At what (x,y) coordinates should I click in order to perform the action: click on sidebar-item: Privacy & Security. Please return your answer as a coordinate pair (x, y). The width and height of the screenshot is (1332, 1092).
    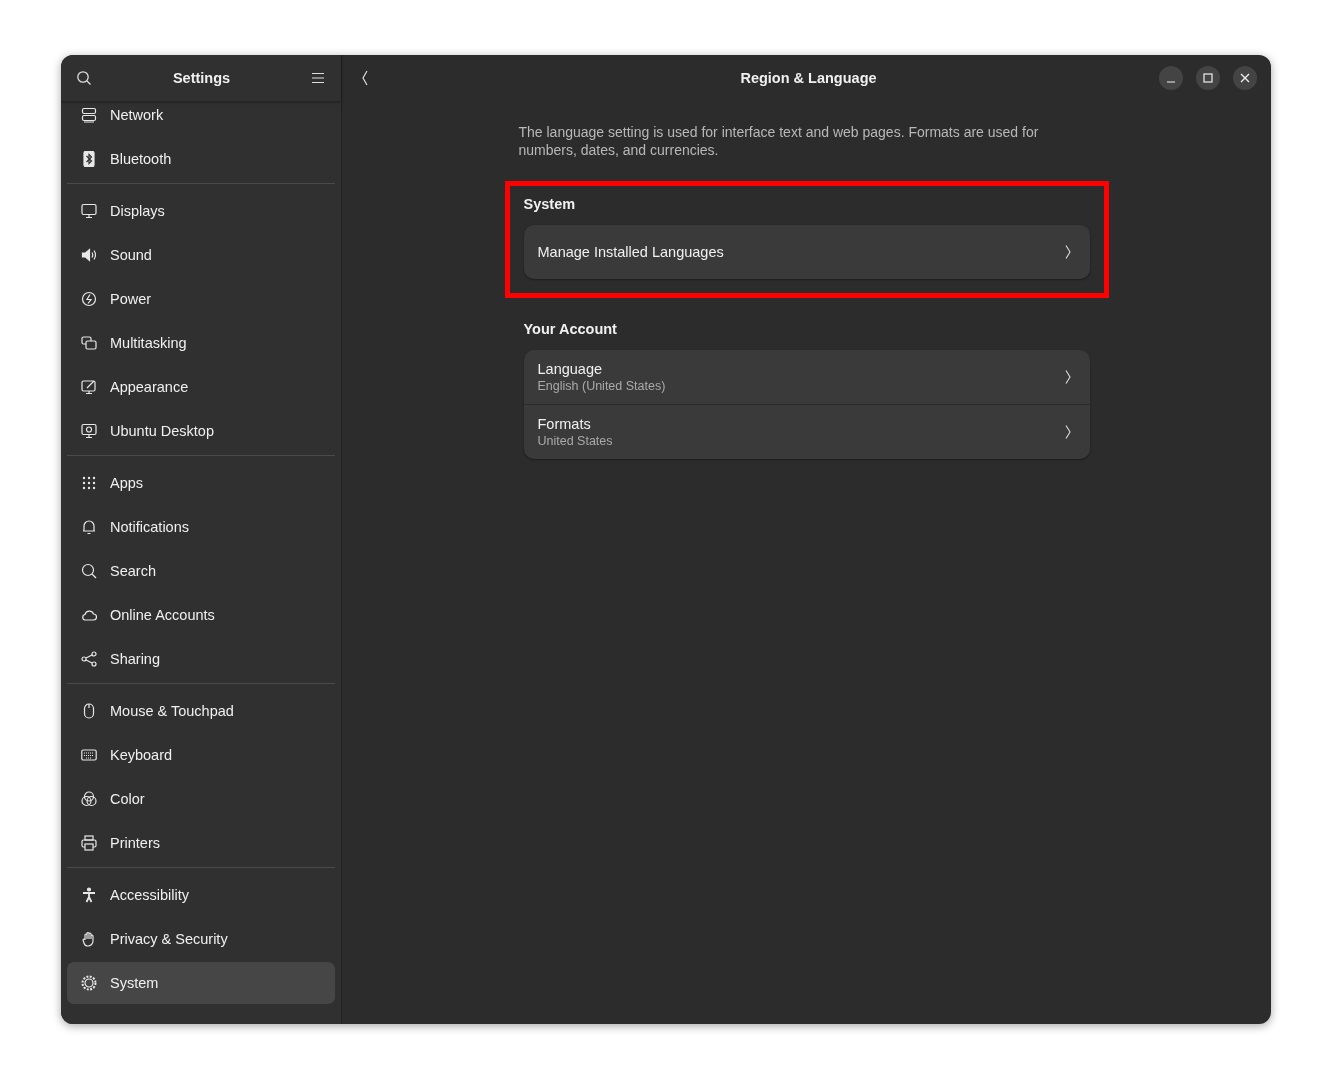
    Looking at the image, I should click on (201, 939).